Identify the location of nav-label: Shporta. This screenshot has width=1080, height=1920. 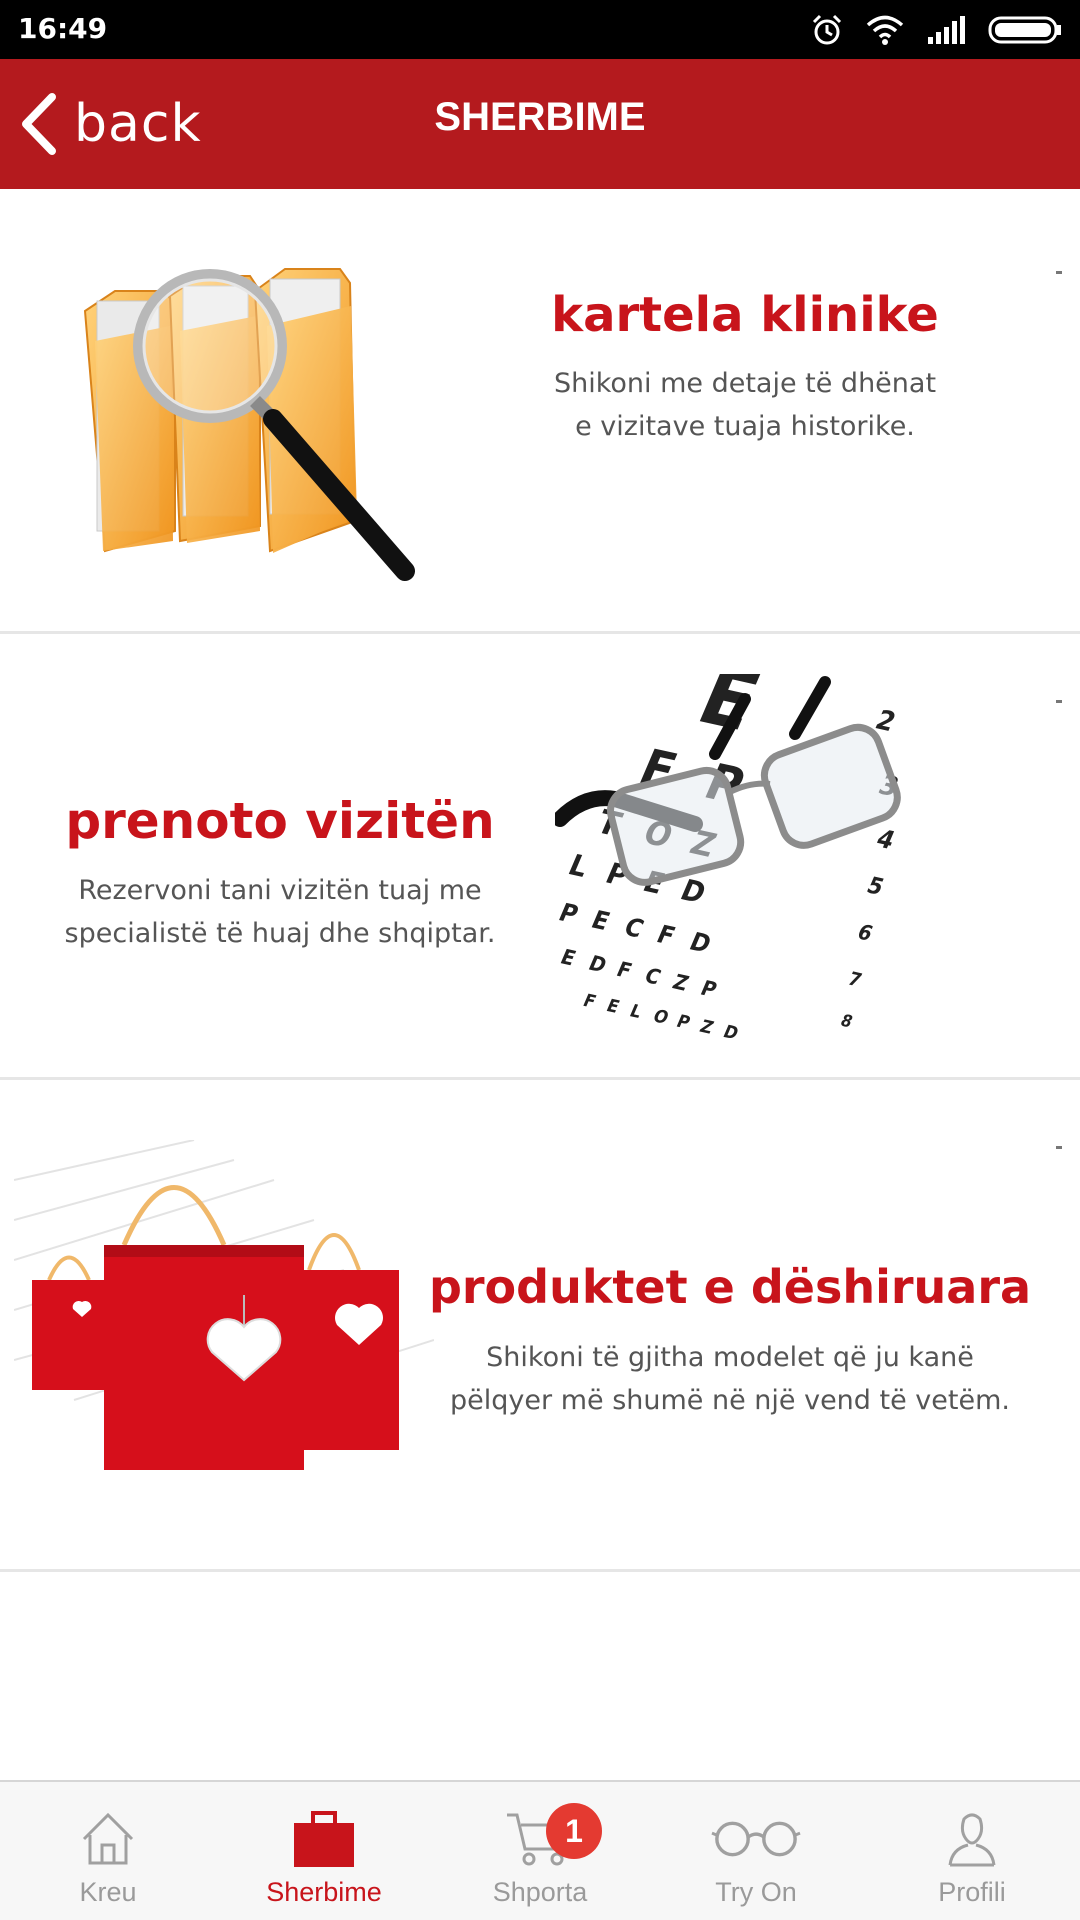
(540, 1892).